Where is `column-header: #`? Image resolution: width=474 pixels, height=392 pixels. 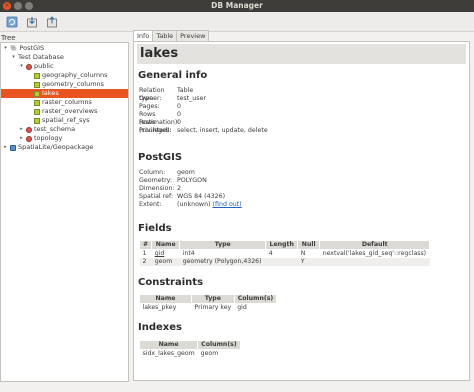
column-header: # is located at coordinates (145, 245).